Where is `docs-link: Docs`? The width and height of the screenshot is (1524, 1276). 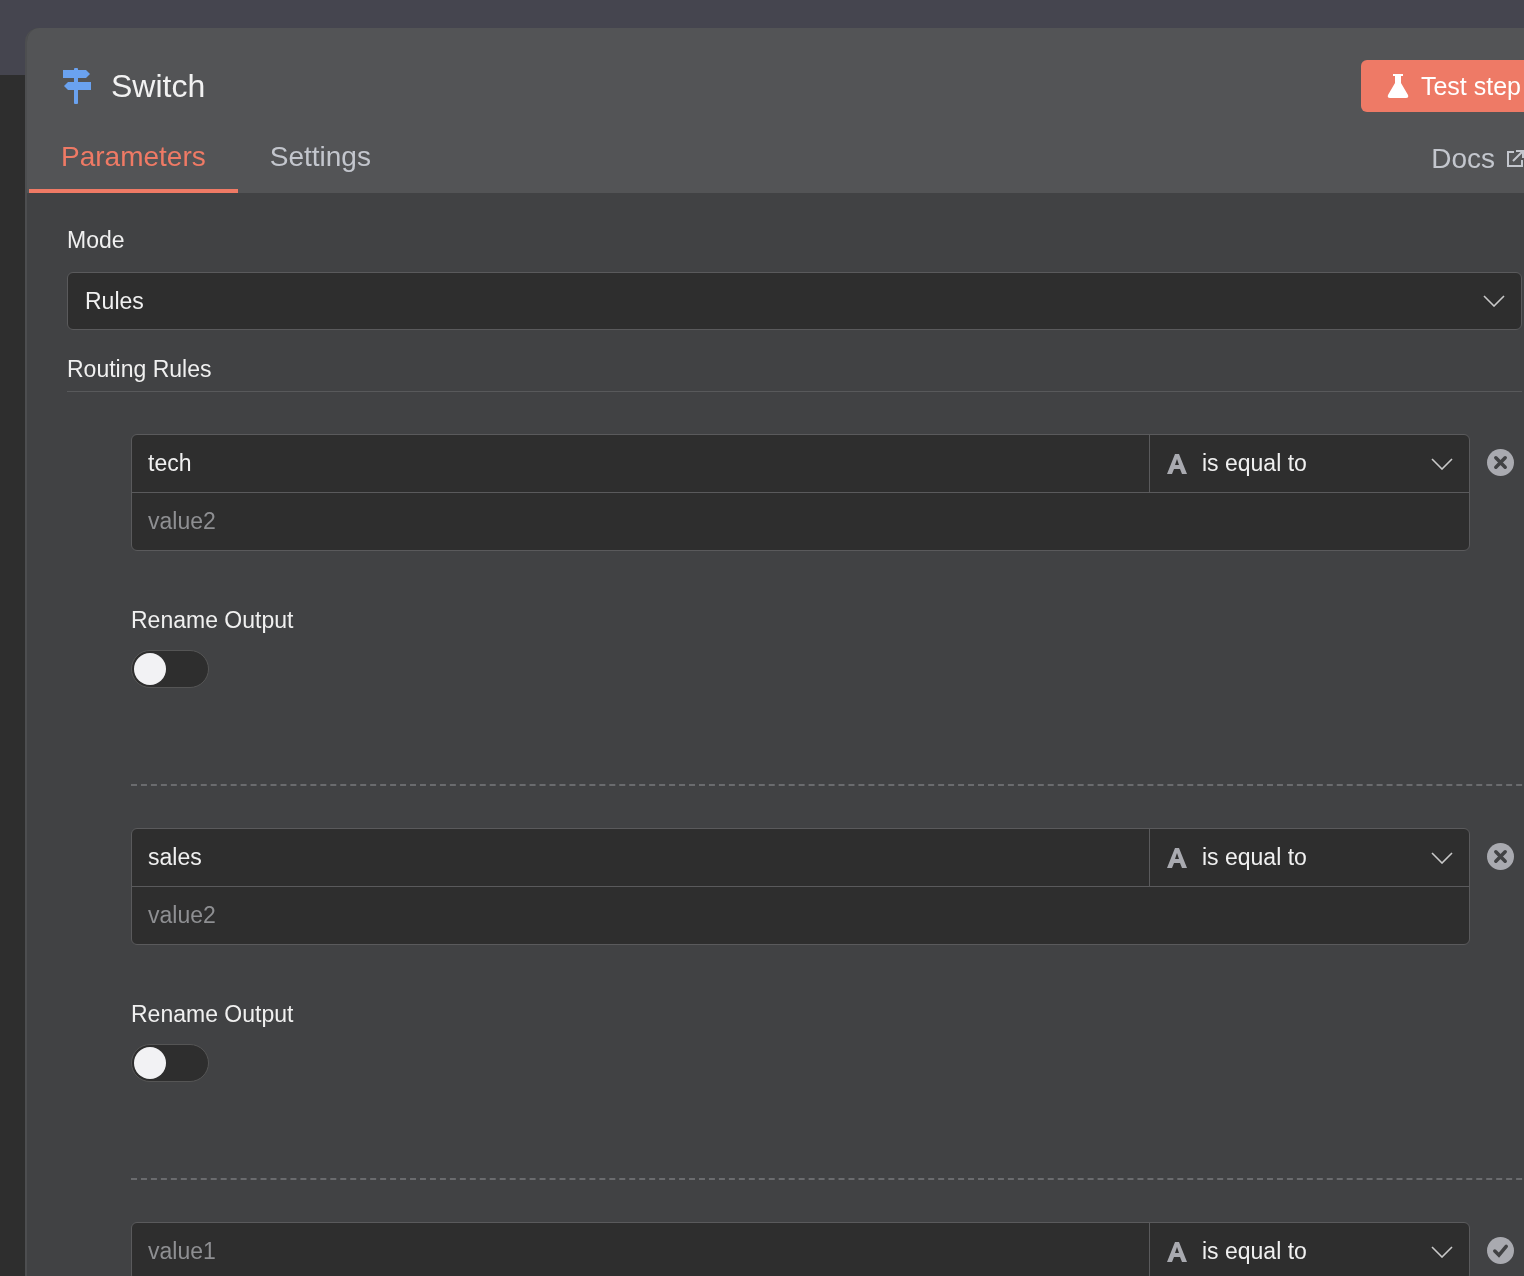 docs-link: Docs is located at coordinates (1477, 168).